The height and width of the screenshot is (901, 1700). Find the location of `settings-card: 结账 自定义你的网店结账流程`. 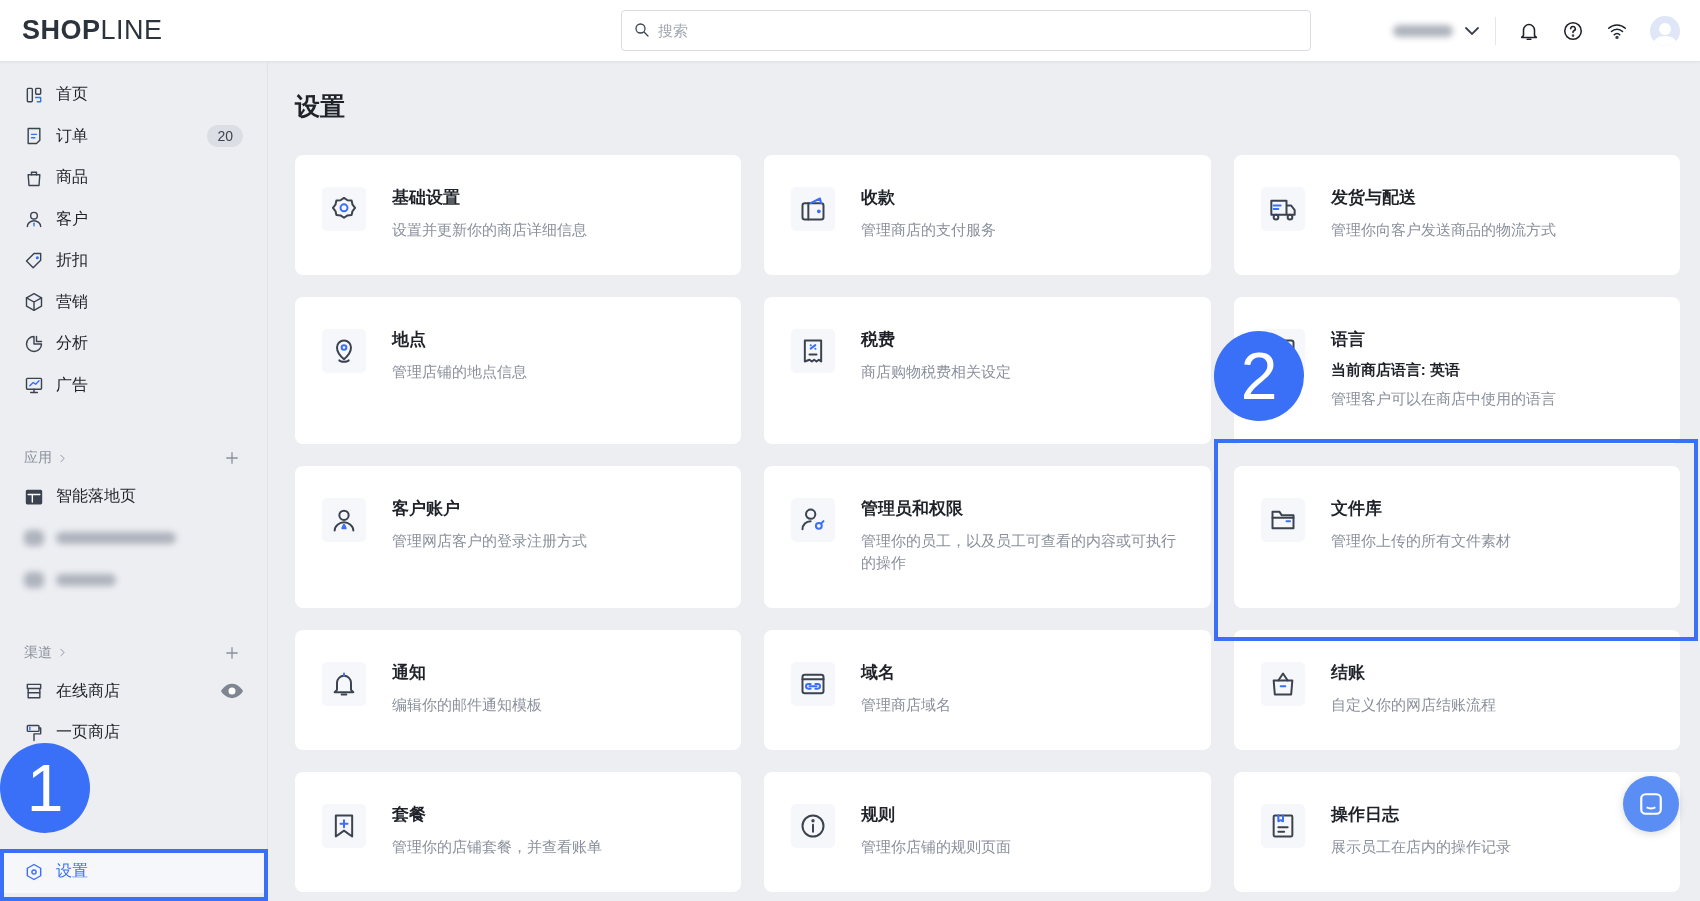

settings-card: 结账 自定义你的网店结账流程 is located at coordinates (1456, 690).